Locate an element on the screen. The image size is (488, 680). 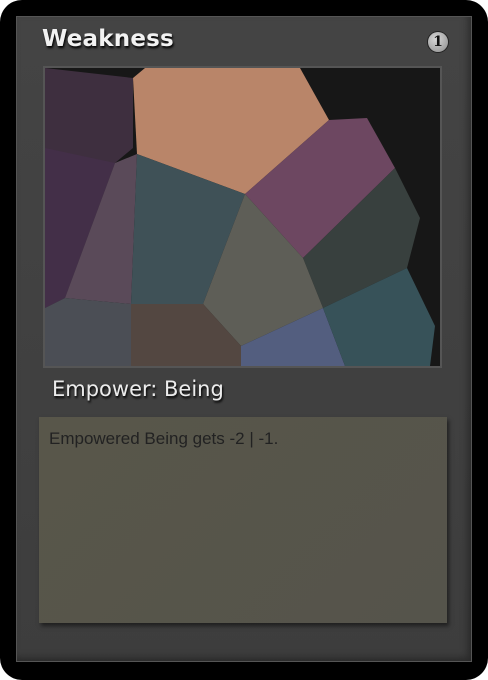
mana-cost-badge: 1 is located at coordinates (438, 42).